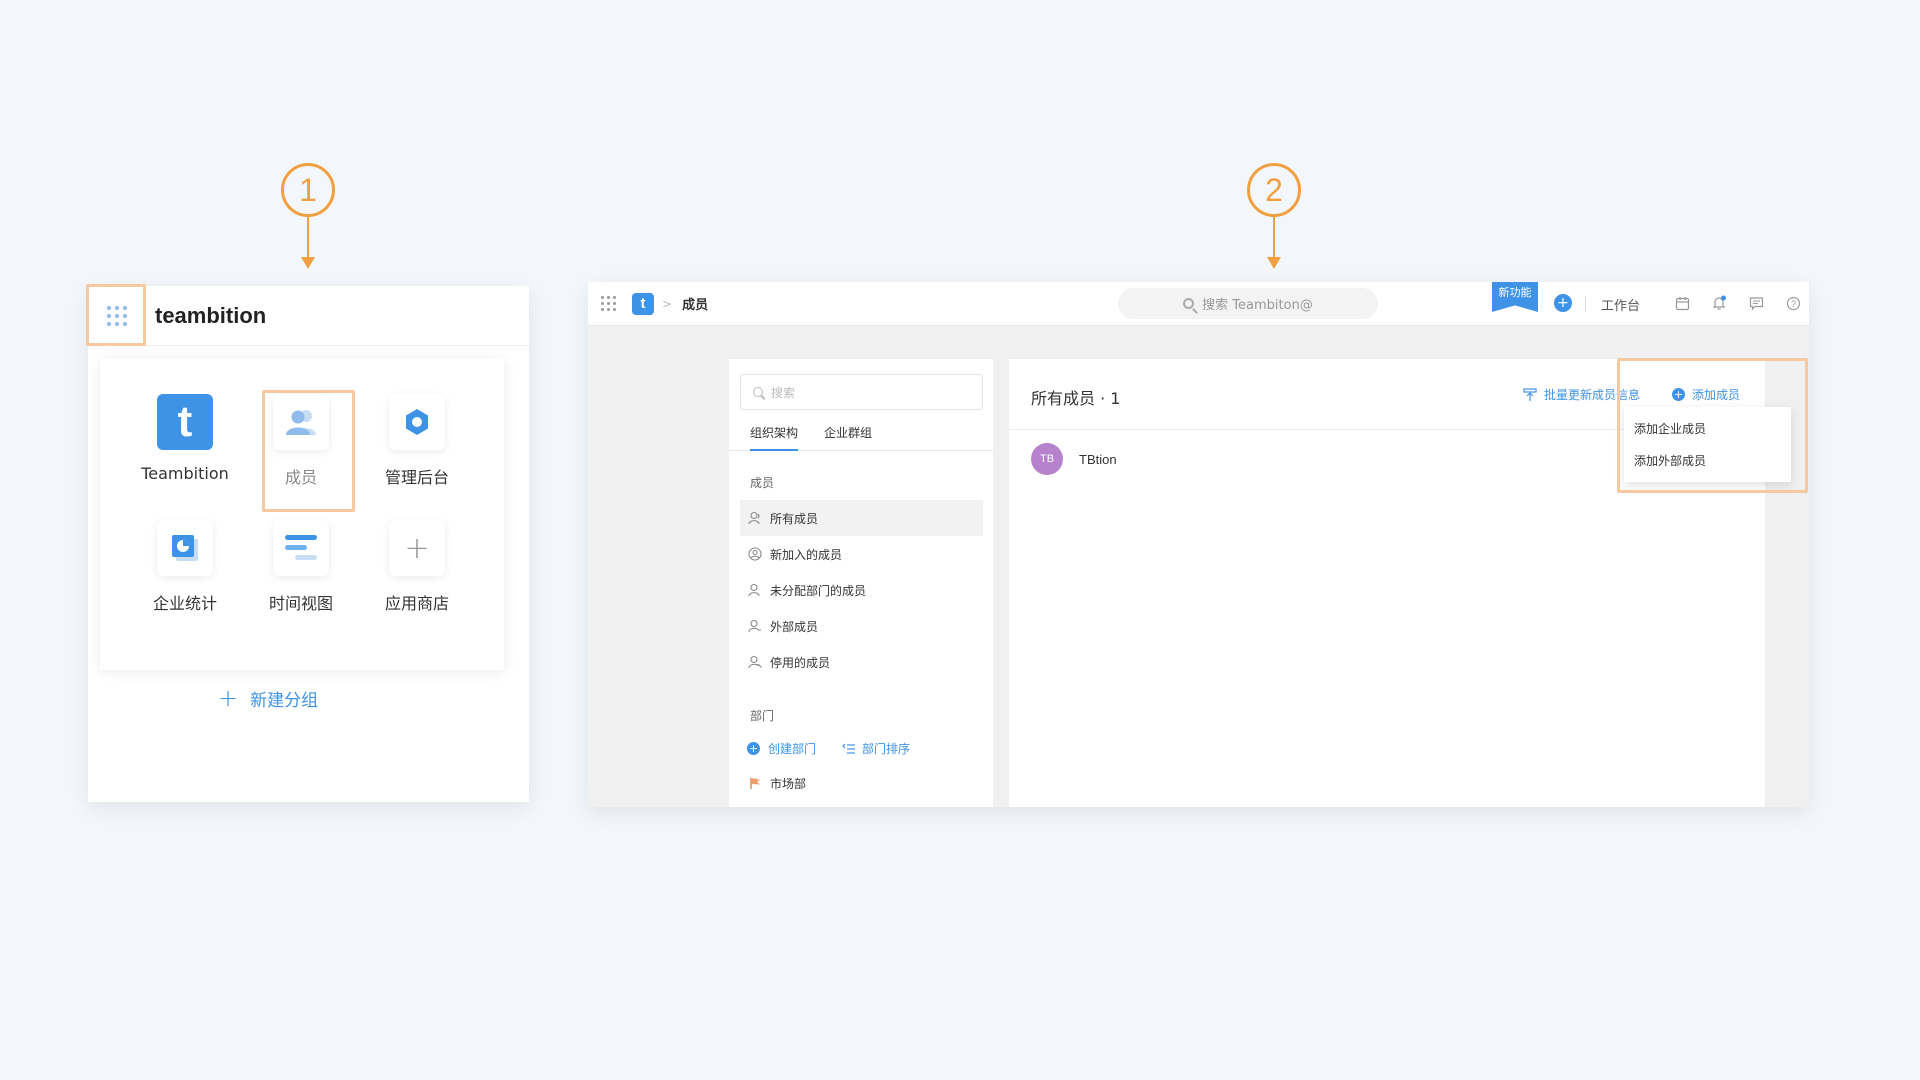 Image resolution: width=1920 pixels, height=1080 pixels. Describe the element at coordinates (284, 700) in the screenshot. I see `new-group-label: 新建分组` at that location.